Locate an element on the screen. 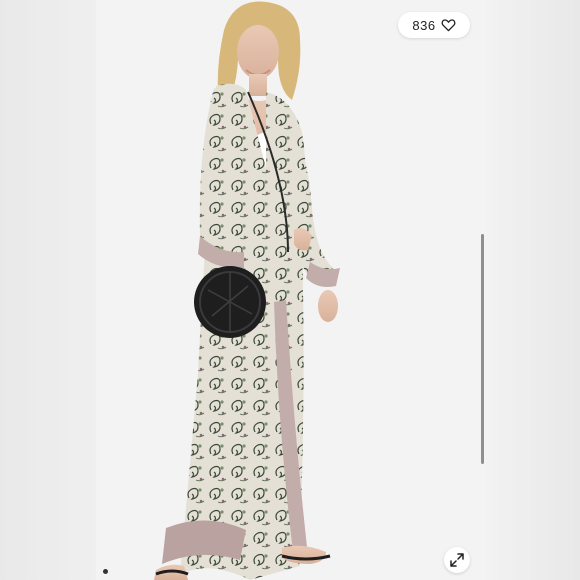 Image resolution: width=580 pixels, height=580 pixels. expand-button is located at coordinates (457, 560).